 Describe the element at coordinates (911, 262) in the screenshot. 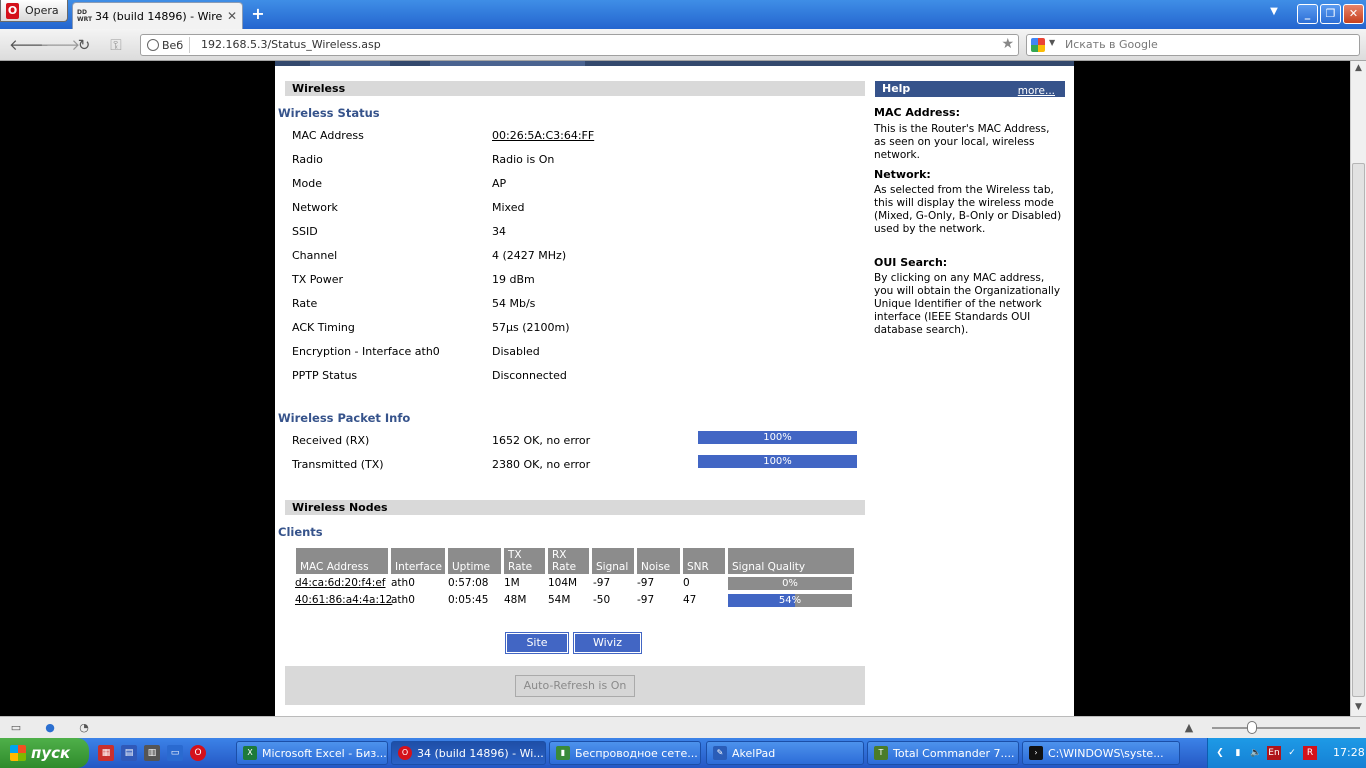

I see `help-oui-title: OUI Search:` at that location.